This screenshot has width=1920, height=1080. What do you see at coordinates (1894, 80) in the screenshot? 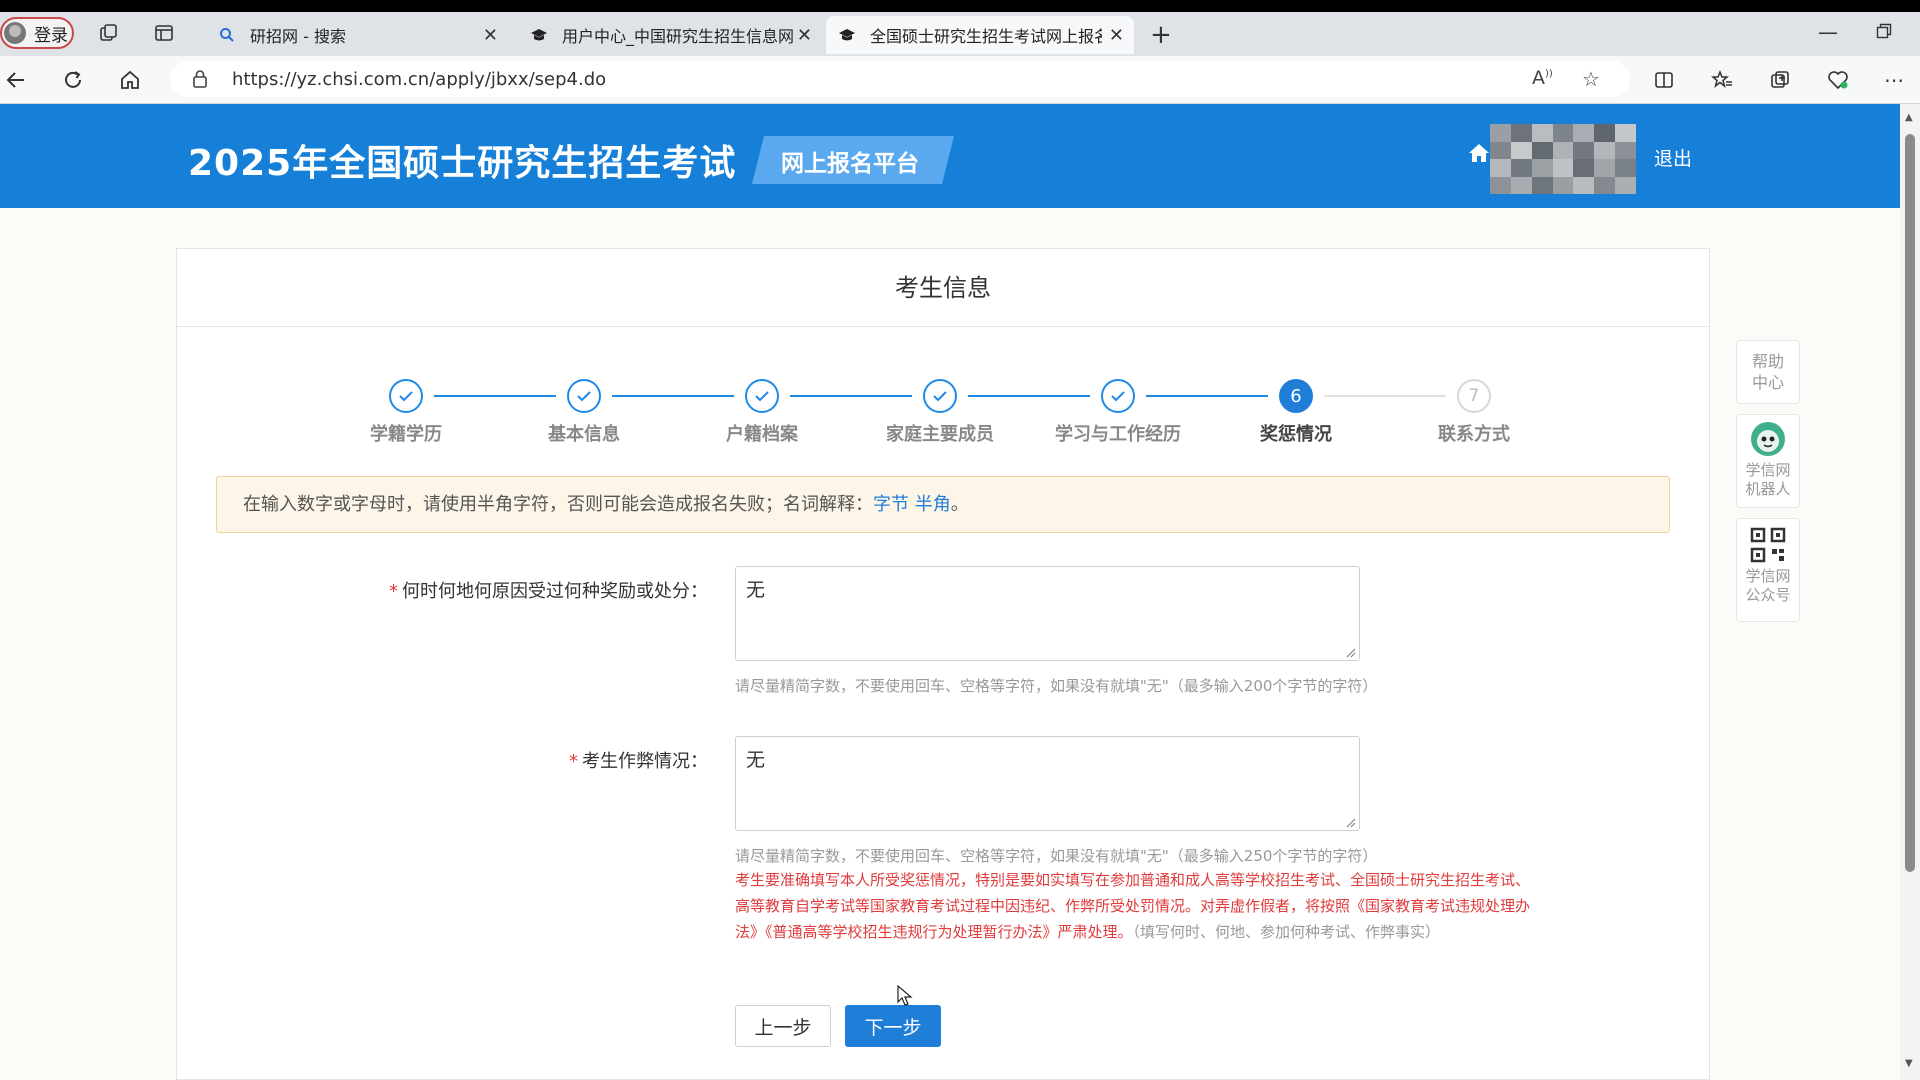
I see `more-menu-icon: ⋯` at bounding box center [1894, 80].